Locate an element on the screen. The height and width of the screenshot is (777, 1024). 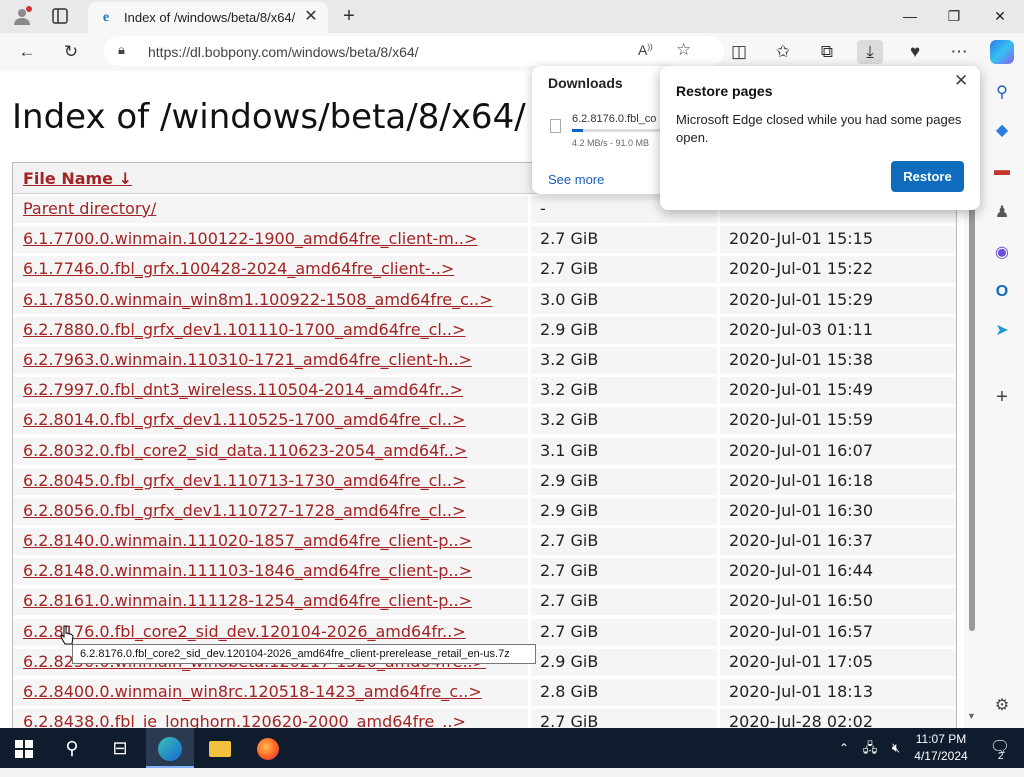
file-date: 2020-Jul-01 16:44 is located at coordinates (801, 571).